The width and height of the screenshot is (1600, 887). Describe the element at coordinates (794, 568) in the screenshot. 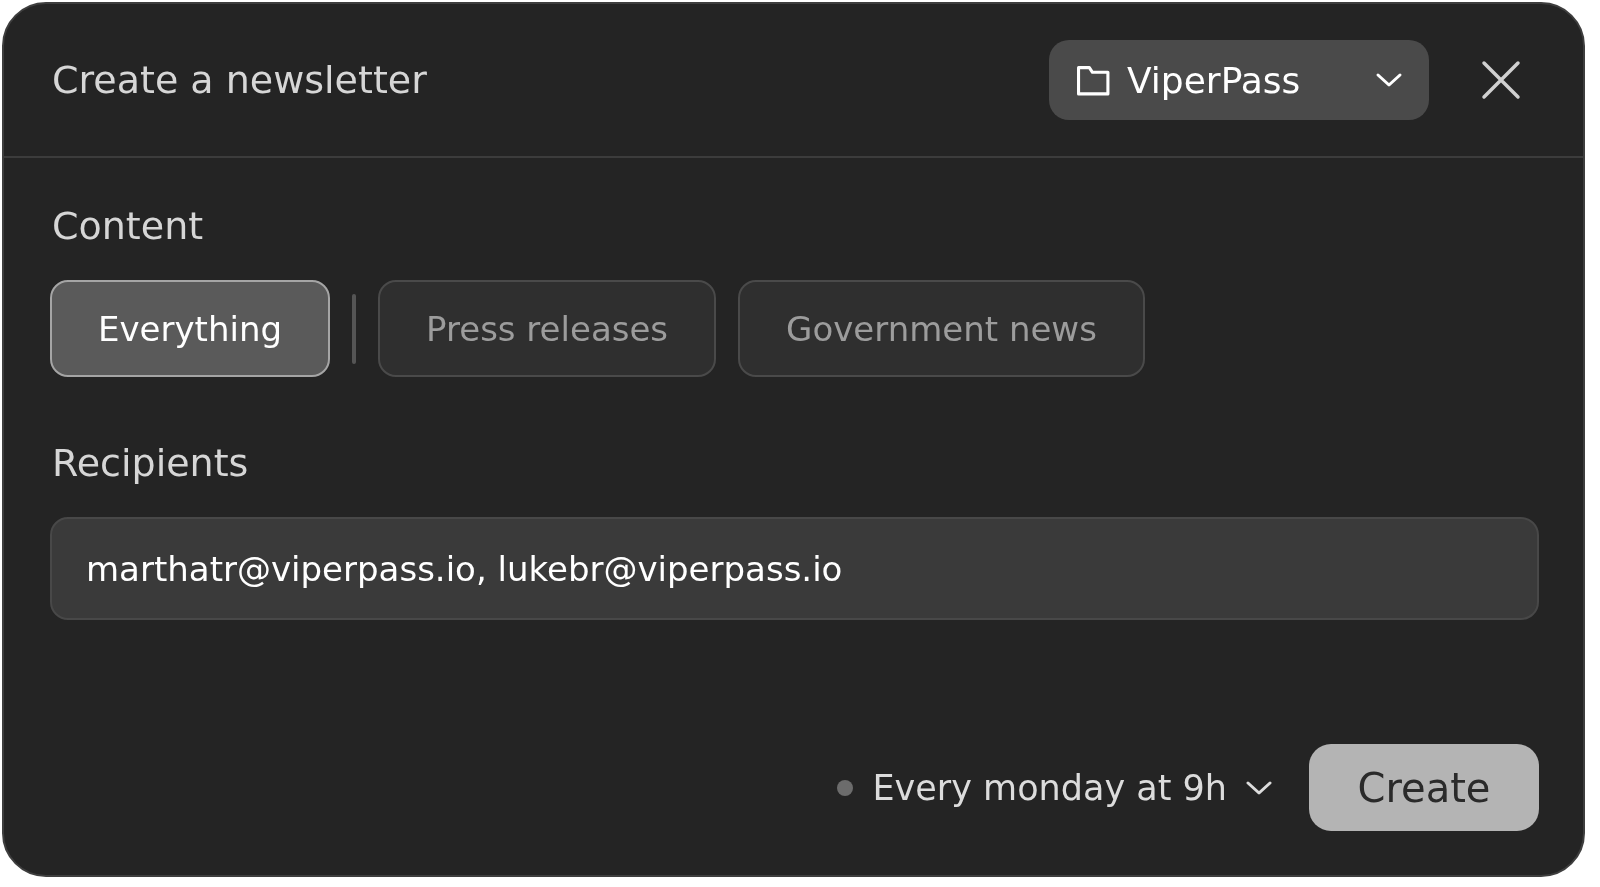

I see `recipients-field: marthatr@viperpass.io, lukebr@viperpass.io` at that location.